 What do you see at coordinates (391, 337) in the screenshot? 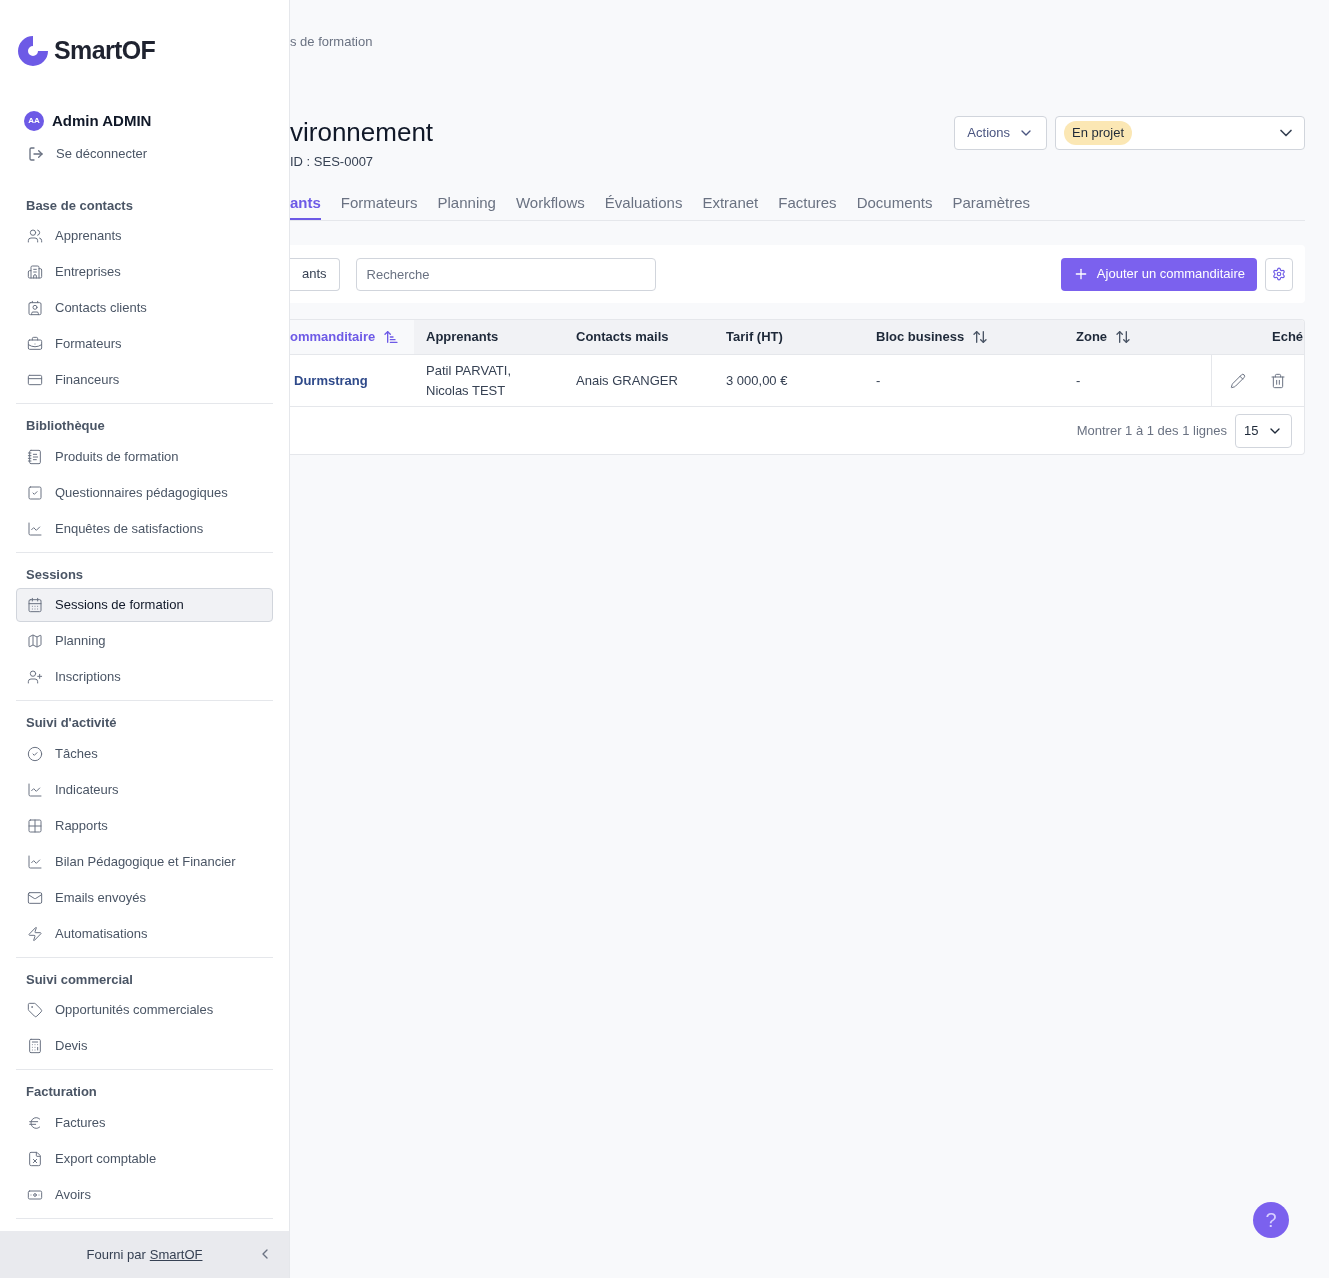
I see `sort-ascending-icon` at bounding box center [391, 337].